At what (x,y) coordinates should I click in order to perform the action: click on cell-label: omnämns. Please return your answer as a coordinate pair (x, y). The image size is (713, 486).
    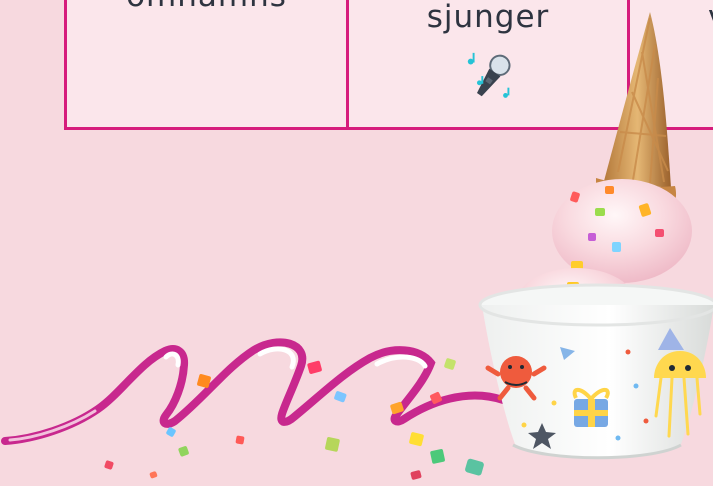
    Looking at the image, I should click on (206, 7).